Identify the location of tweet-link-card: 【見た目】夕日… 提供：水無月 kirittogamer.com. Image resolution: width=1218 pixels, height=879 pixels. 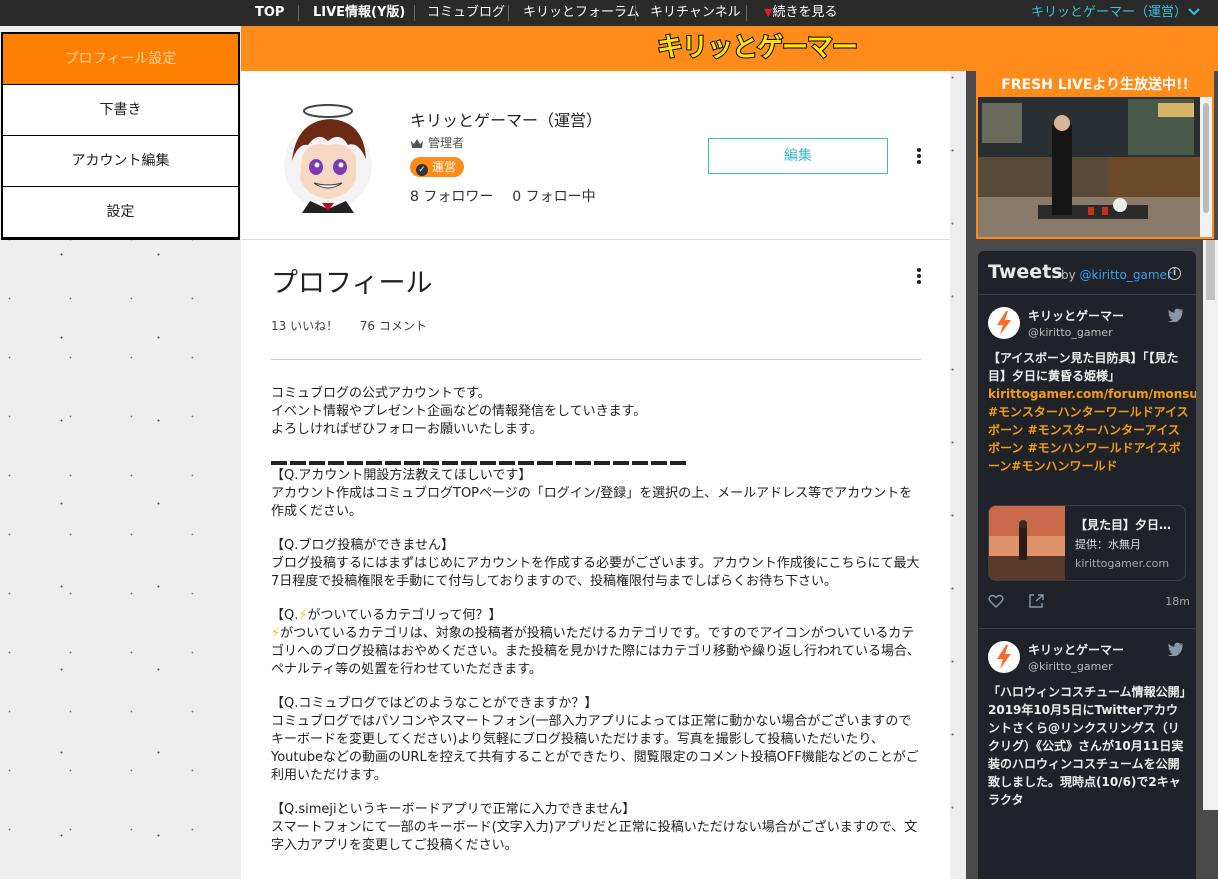
(1087, 543).